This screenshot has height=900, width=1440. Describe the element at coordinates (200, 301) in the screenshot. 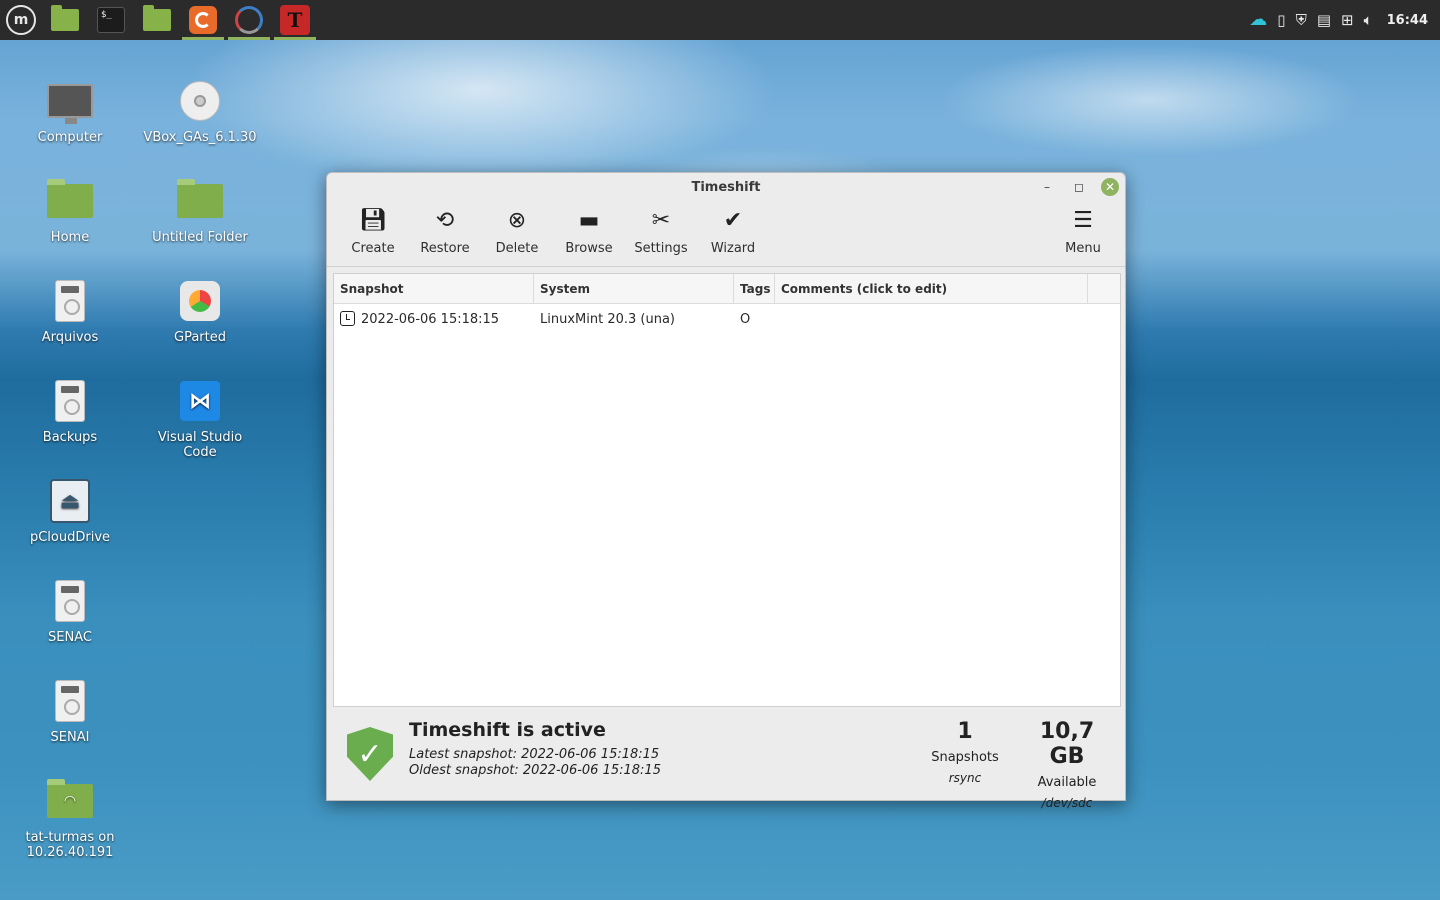

I see `gparted-icon` at that location.